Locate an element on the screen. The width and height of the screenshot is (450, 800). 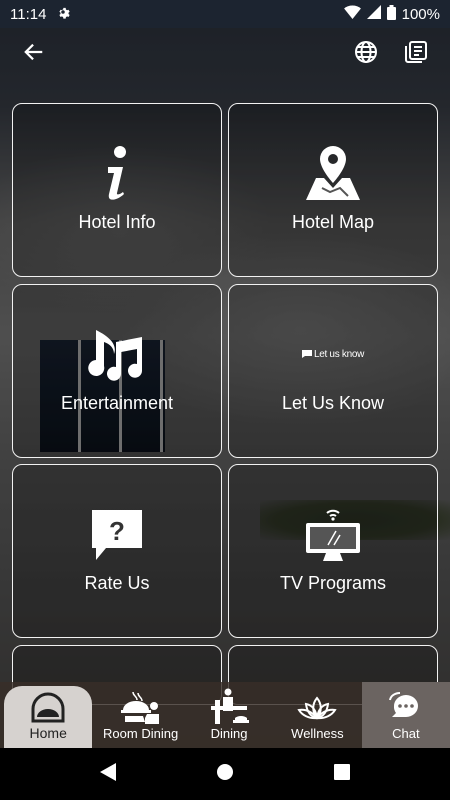
back-button is located at coordinates (34, 52).